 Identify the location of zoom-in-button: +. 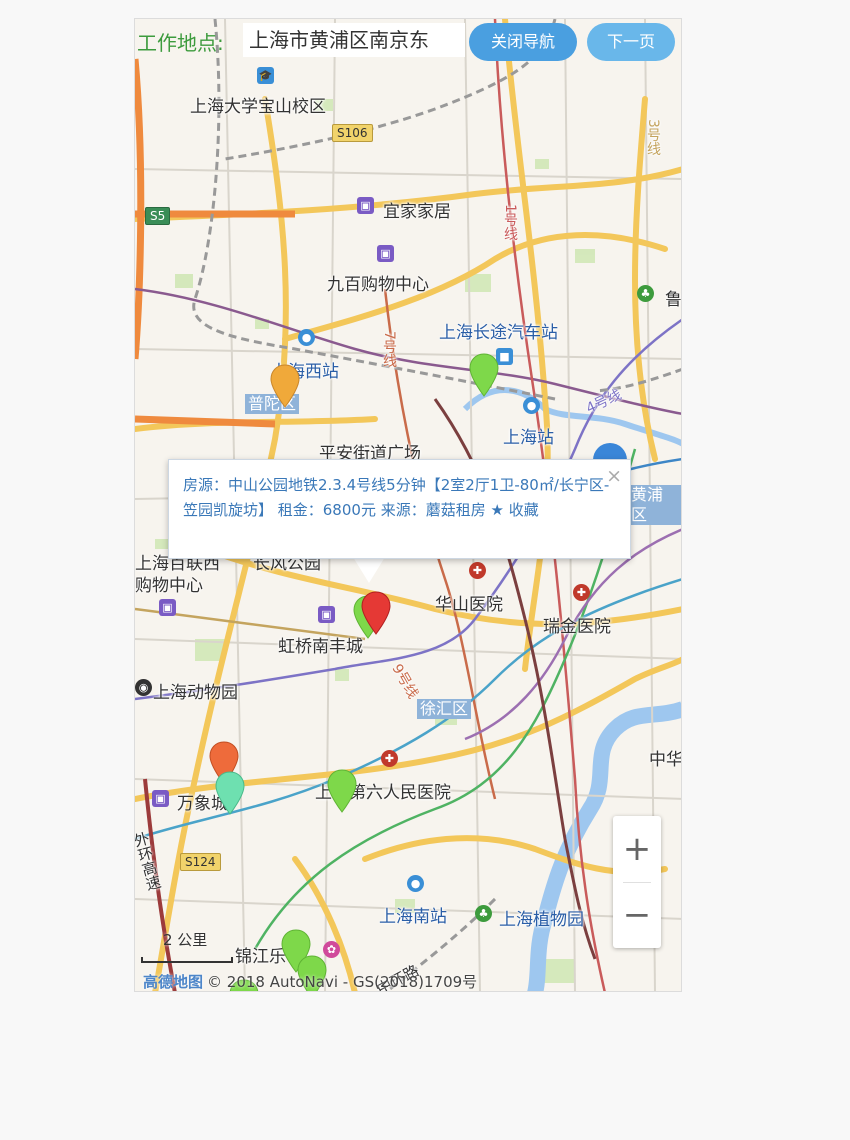
(637, 849).